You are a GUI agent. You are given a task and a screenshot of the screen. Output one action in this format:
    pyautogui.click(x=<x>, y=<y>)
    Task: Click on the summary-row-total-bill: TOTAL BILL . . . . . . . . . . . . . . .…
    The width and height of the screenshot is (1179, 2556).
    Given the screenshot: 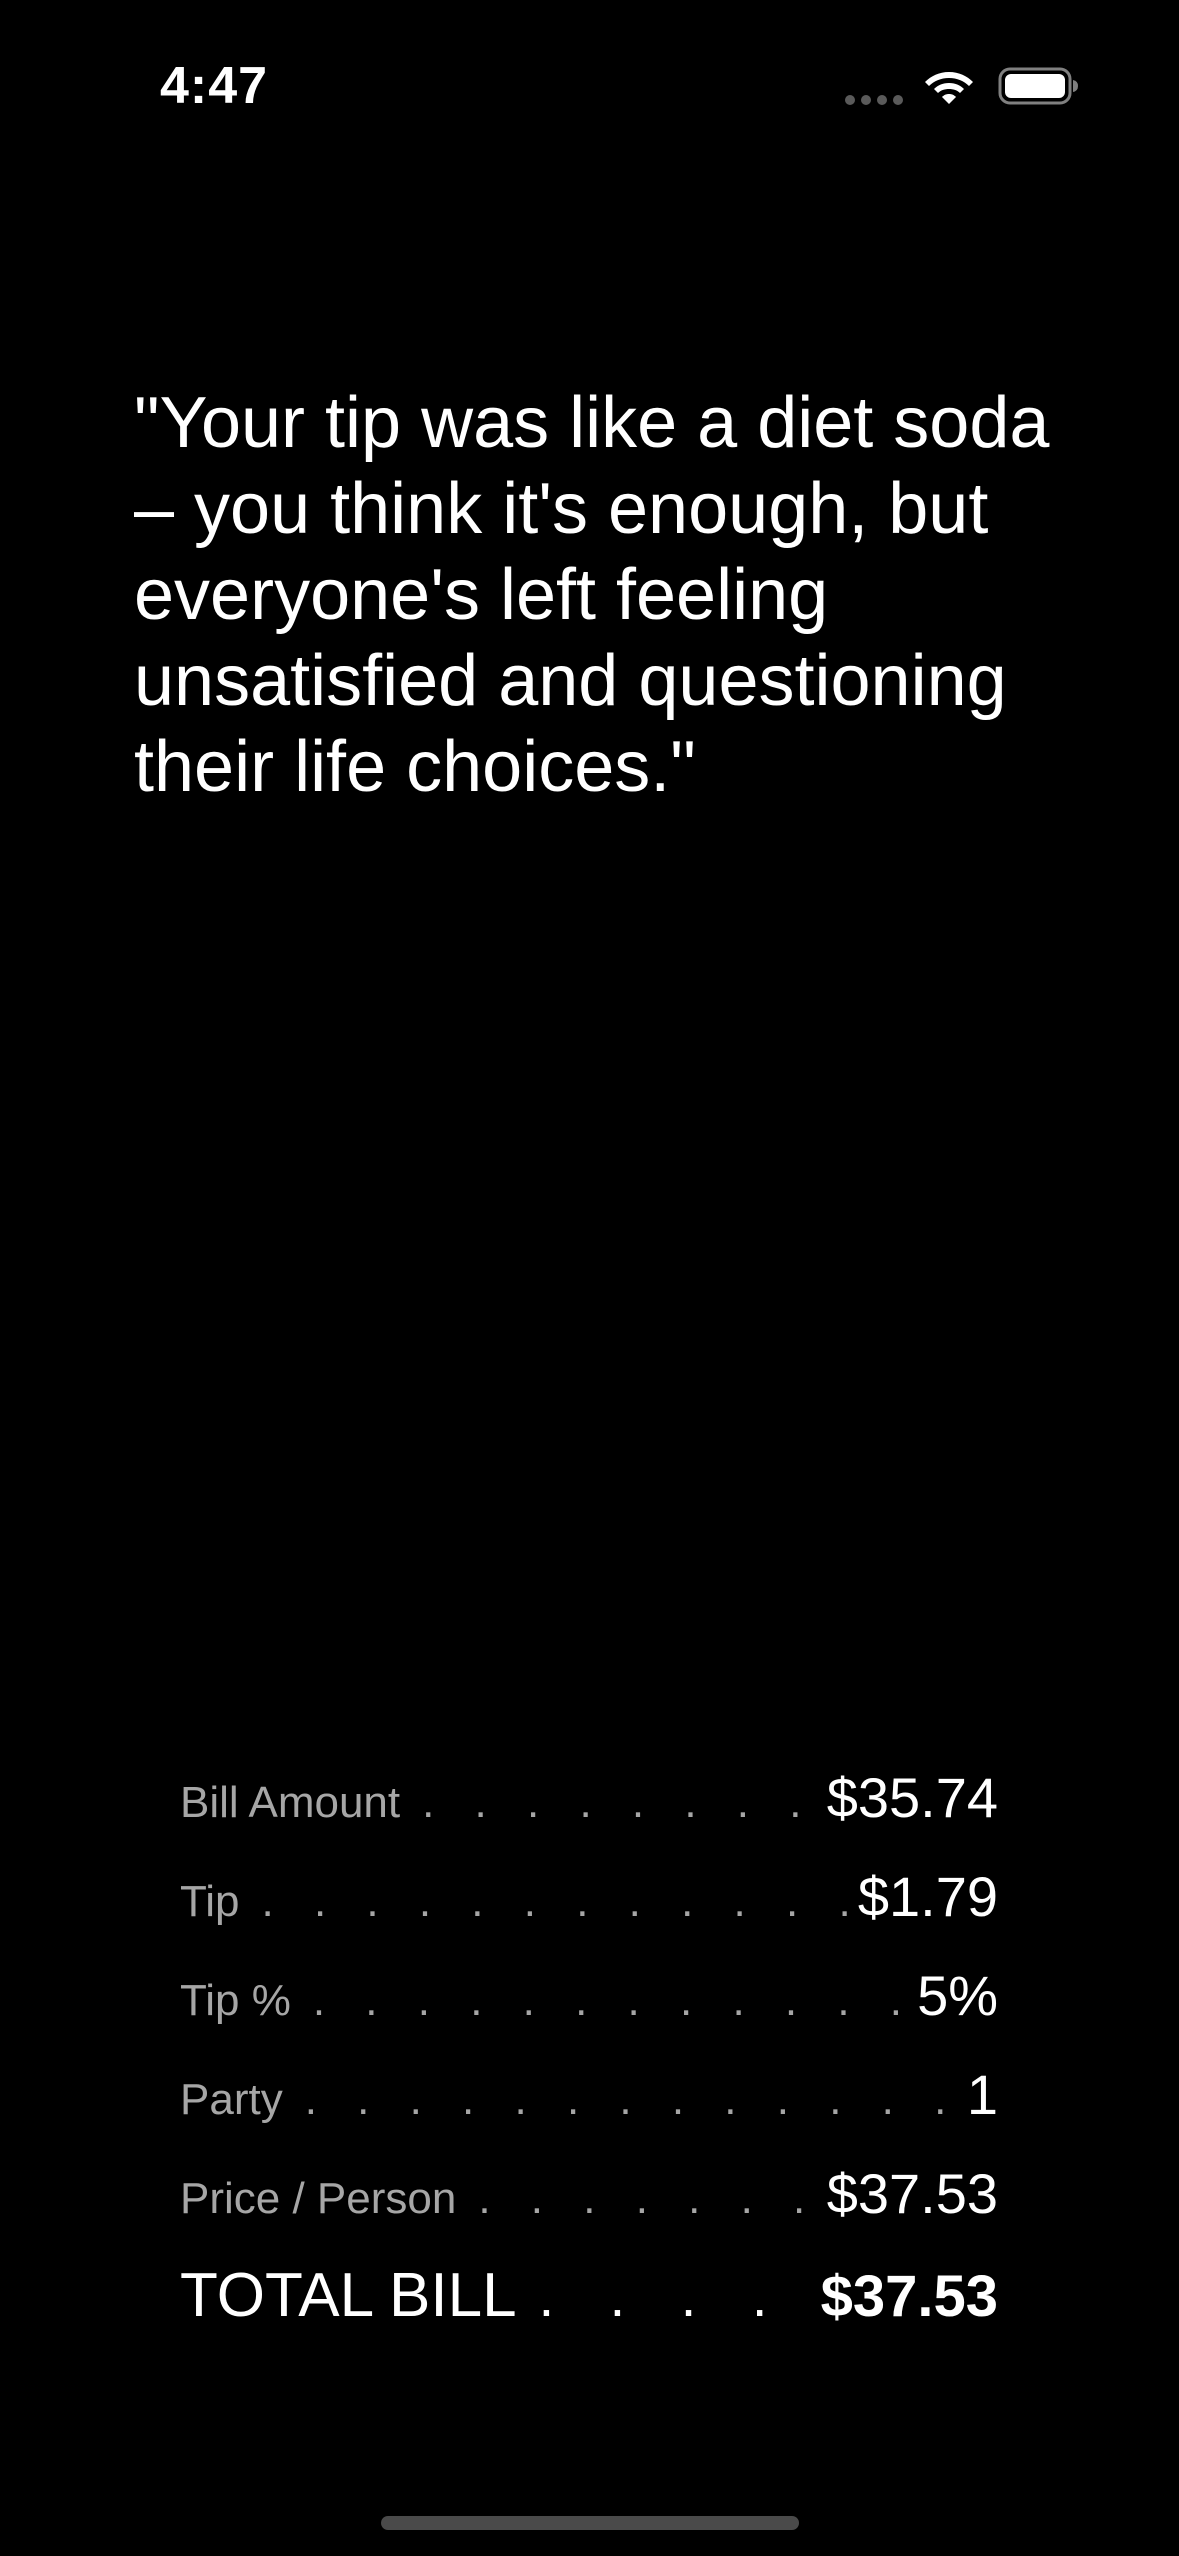 What is the action you would take?
    pyautogui.click(x=589, y=2309)
    